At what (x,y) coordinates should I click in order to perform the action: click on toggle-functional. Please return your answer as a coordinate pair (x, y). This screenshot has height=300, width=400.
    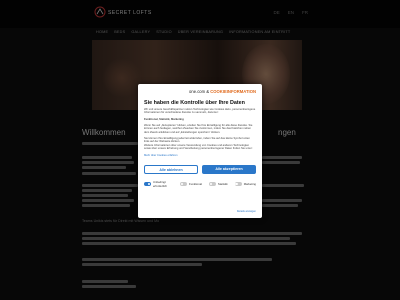
    Looking at the image, I should click on (183, 184).